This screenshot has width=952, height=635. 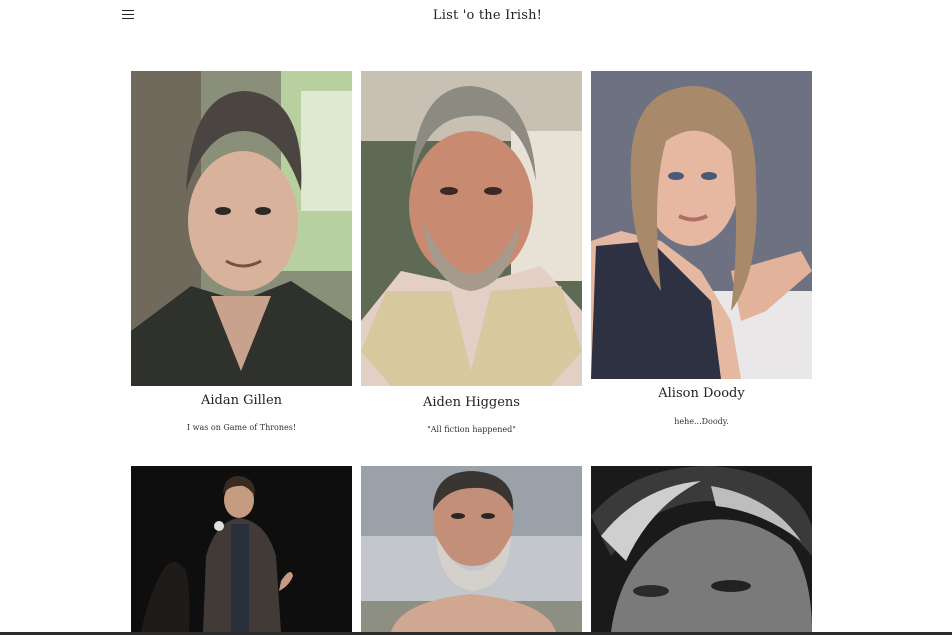 I want to click on person-card: Aidan Gillen I was on Game of Thrones!, so click(x=241, y=256).